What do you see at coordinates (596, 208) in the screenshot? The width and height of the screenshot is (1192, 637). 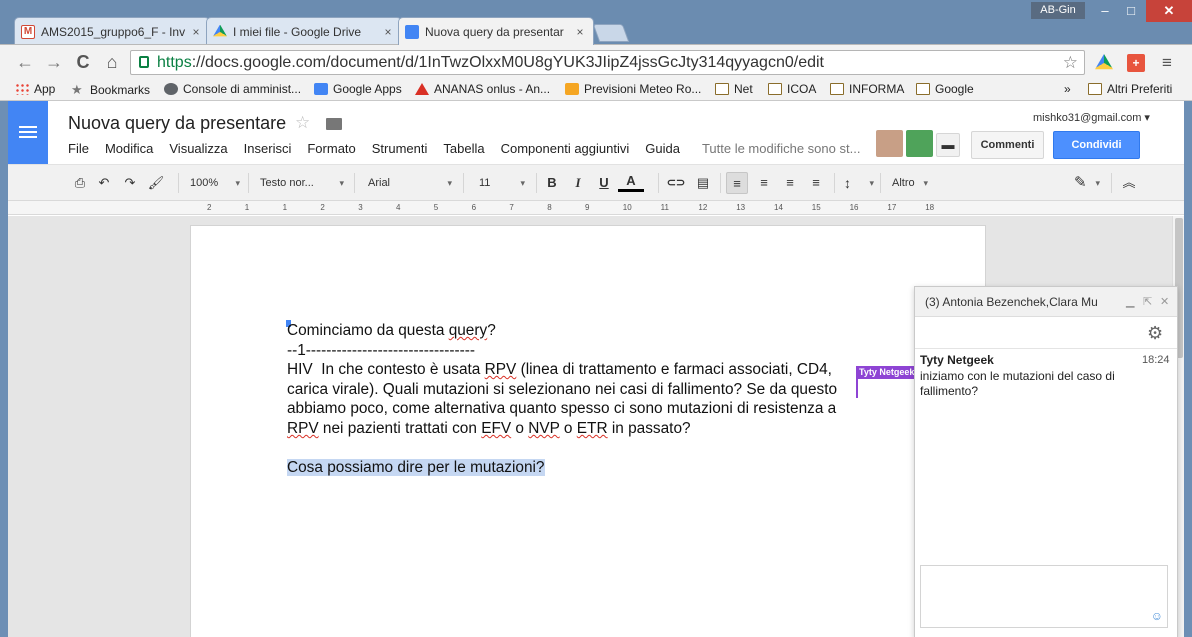 I see `ruler: 2 1 1 2 3 4 5 6 7 8 9 10 11 12 13 14 15 16 17 18` at bounding box center [596, 208].